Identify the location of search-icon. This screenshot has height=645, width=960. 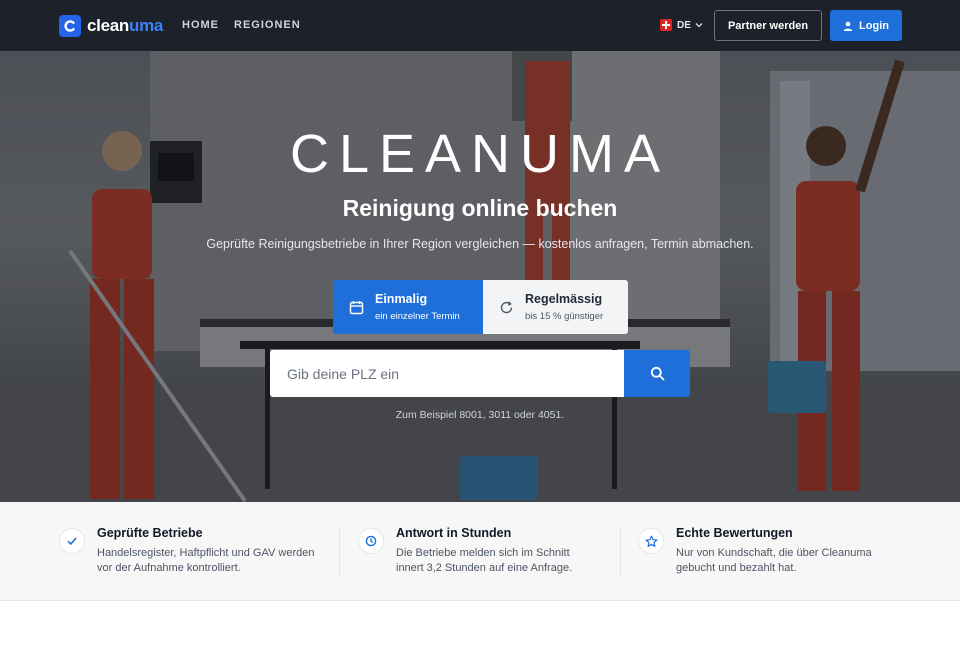
(657, 373).